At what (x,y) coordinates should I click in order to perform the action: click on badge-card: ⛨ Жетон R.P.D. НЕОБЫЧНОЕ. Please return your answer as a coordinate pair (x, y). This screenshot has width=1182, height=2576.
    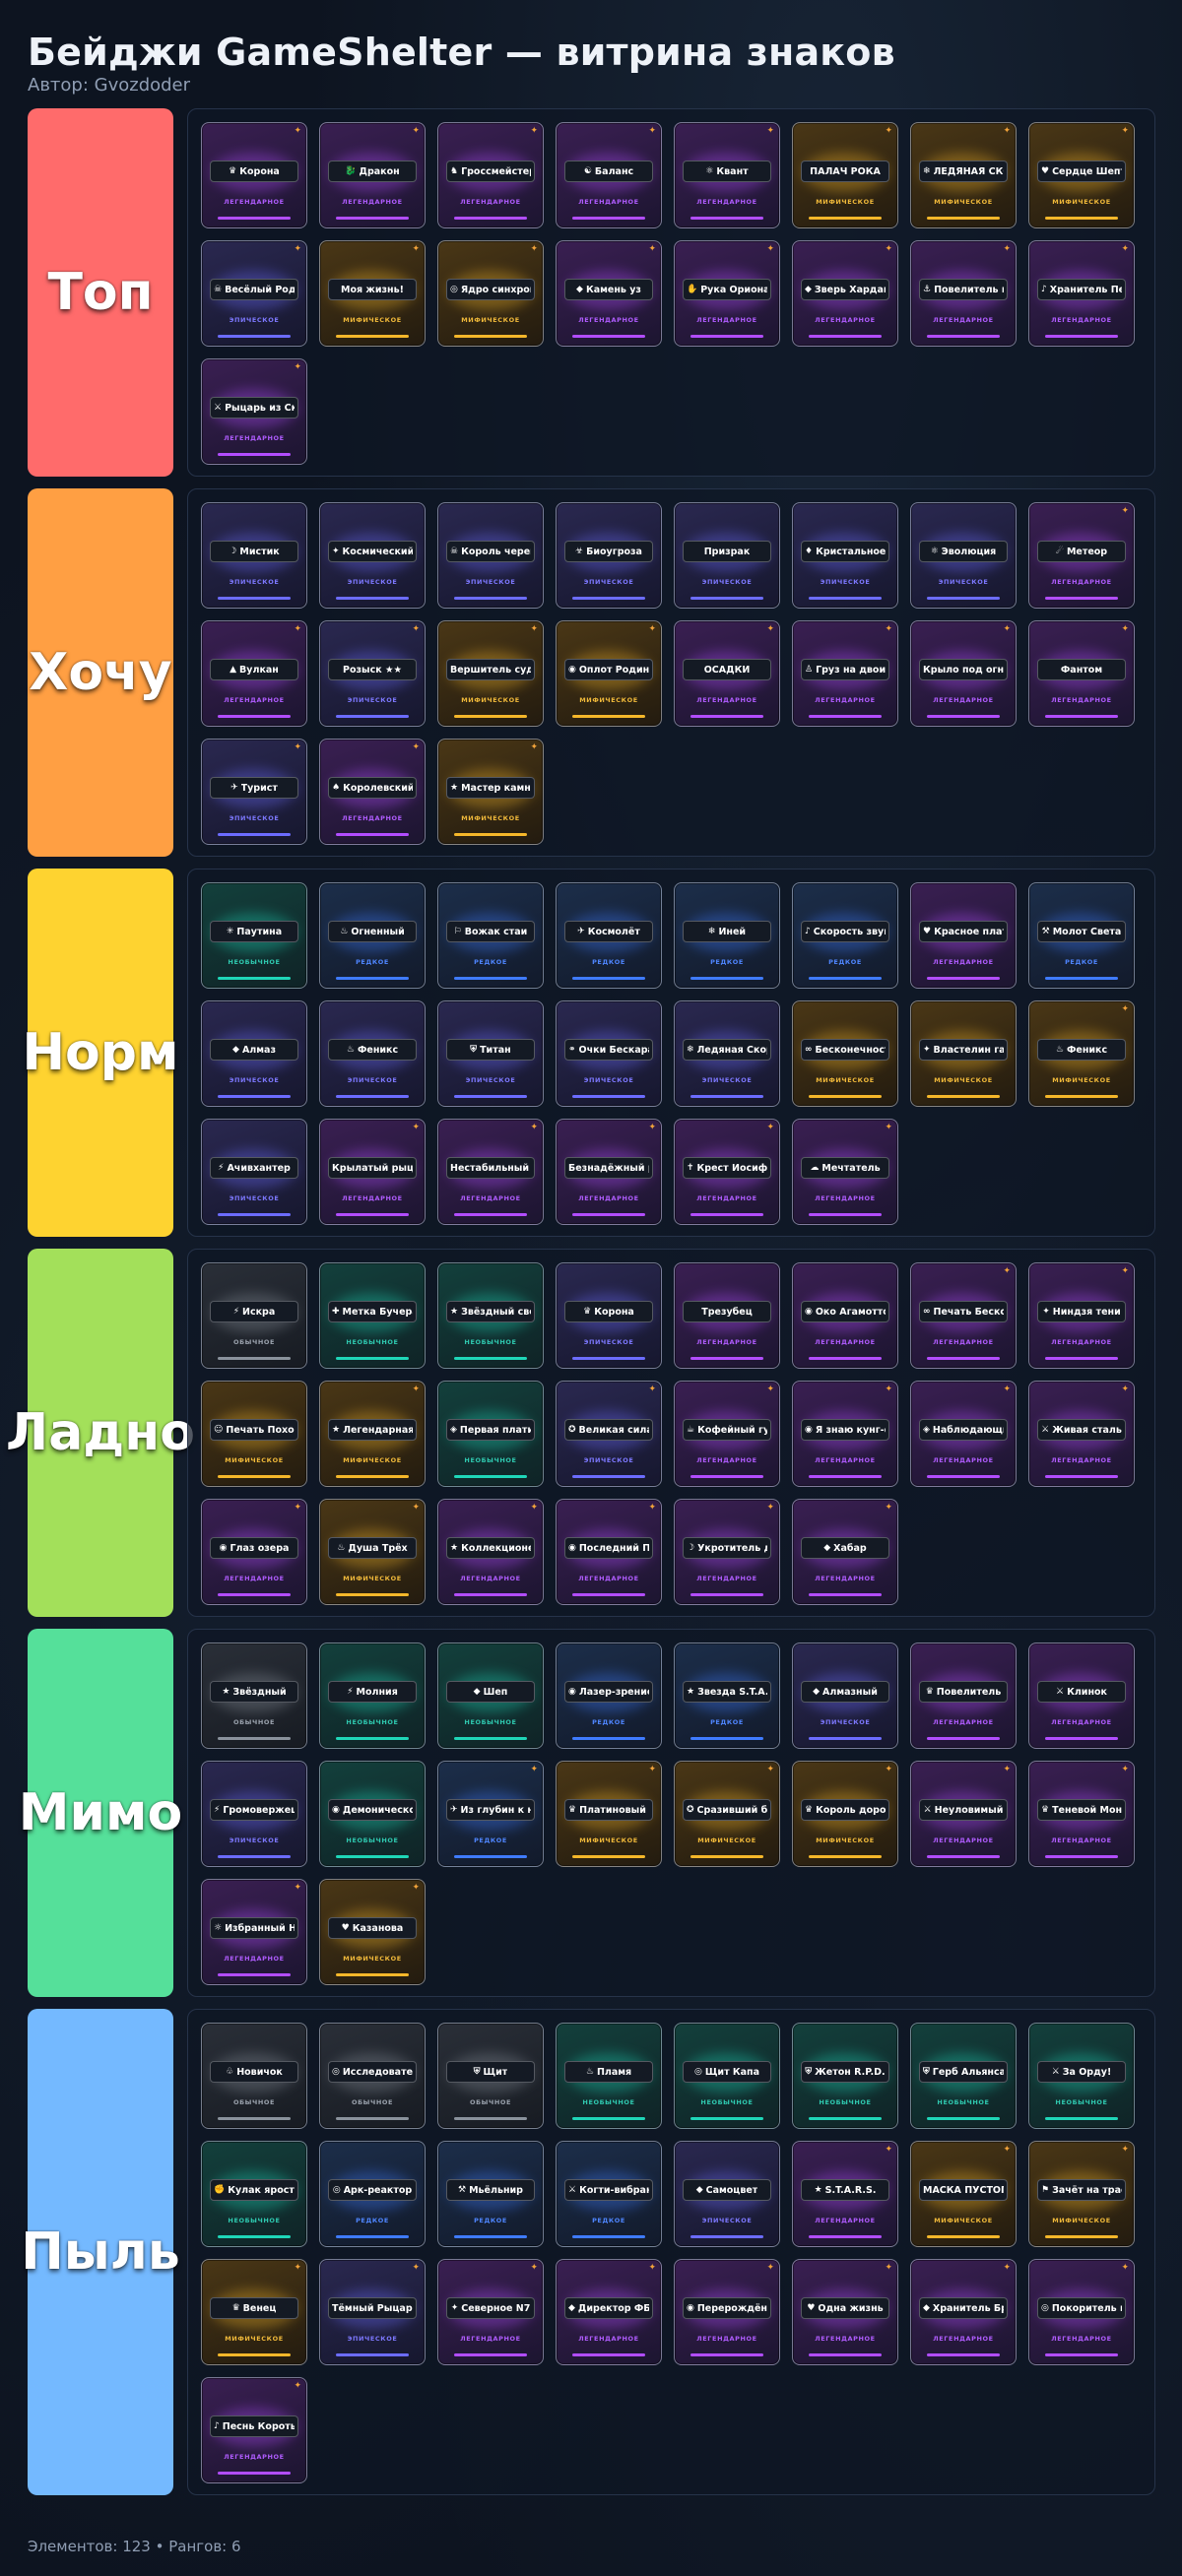
    Looking at the image, I should click on (845, 2076).